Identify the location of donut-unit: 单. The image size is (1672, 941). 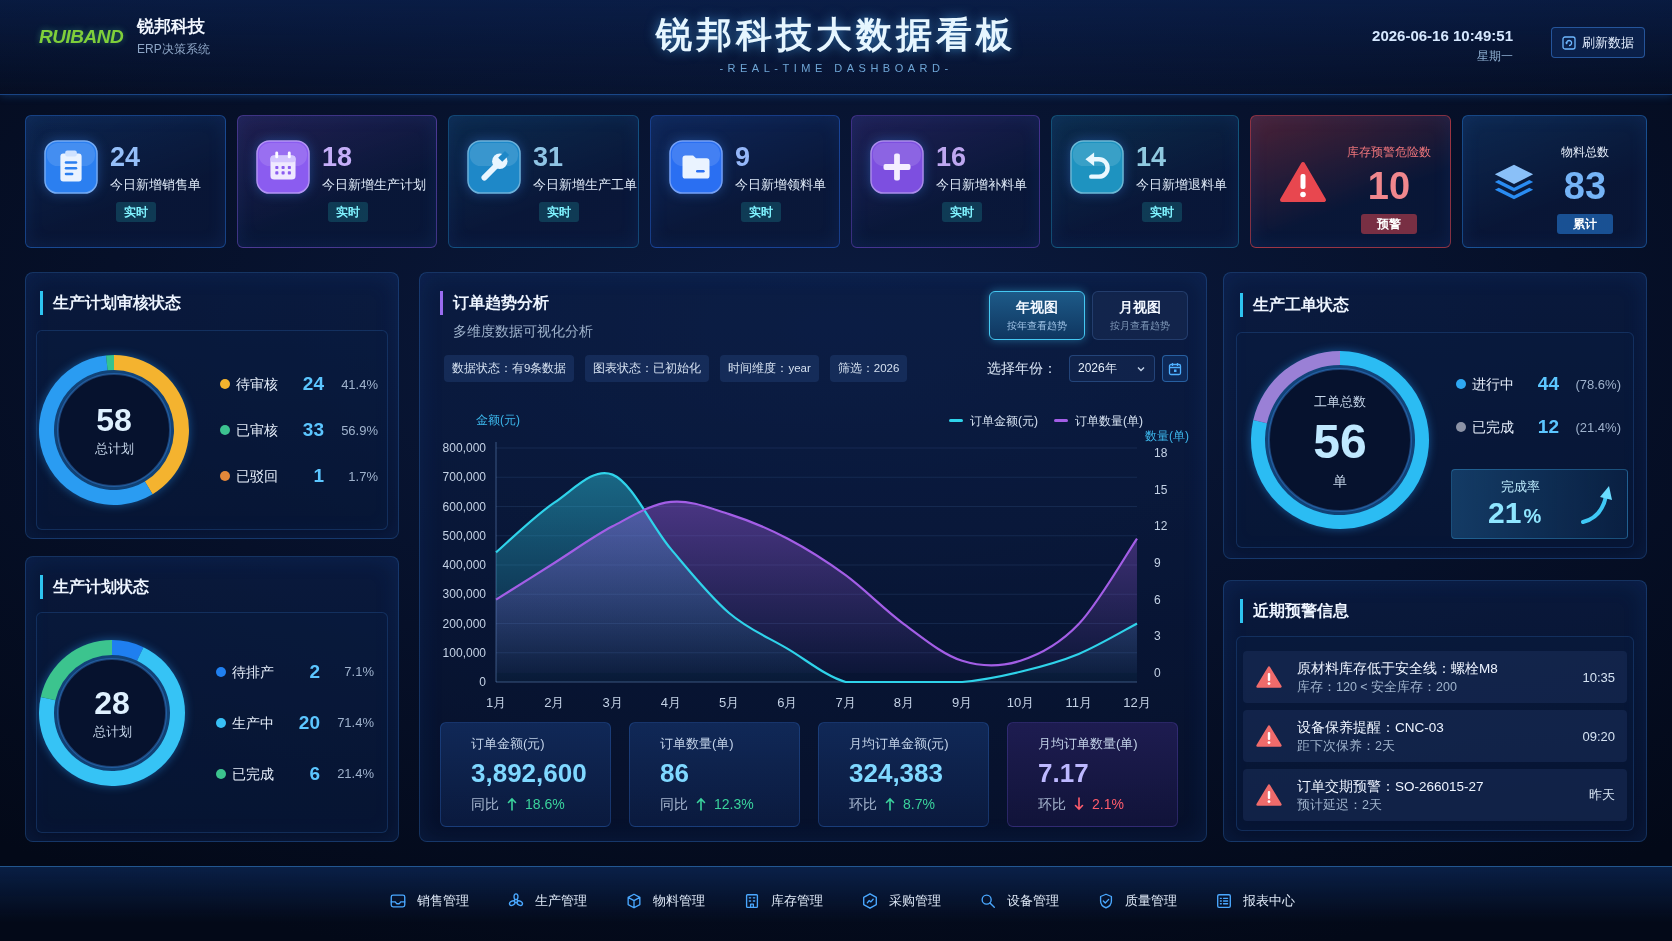
(1340, 480).